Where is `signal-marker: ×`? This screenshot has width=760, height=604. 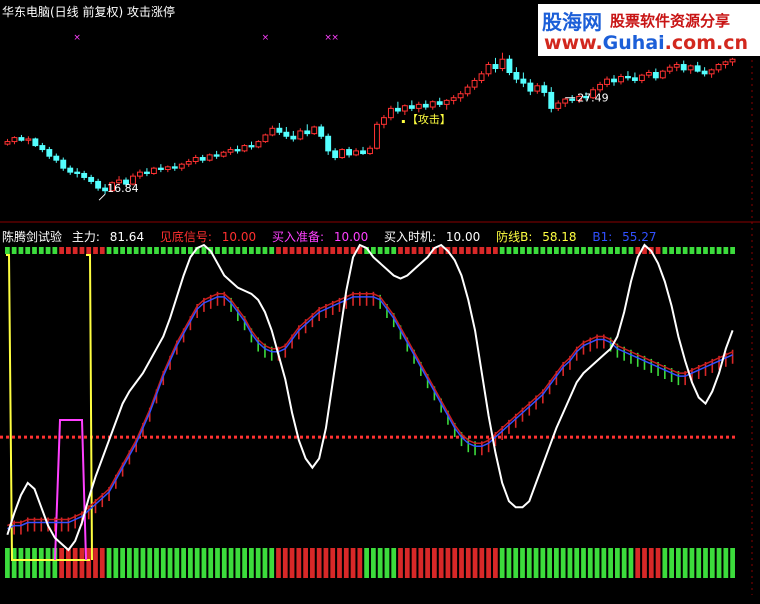 signal-marker: × is located at coordinates (335, 38).